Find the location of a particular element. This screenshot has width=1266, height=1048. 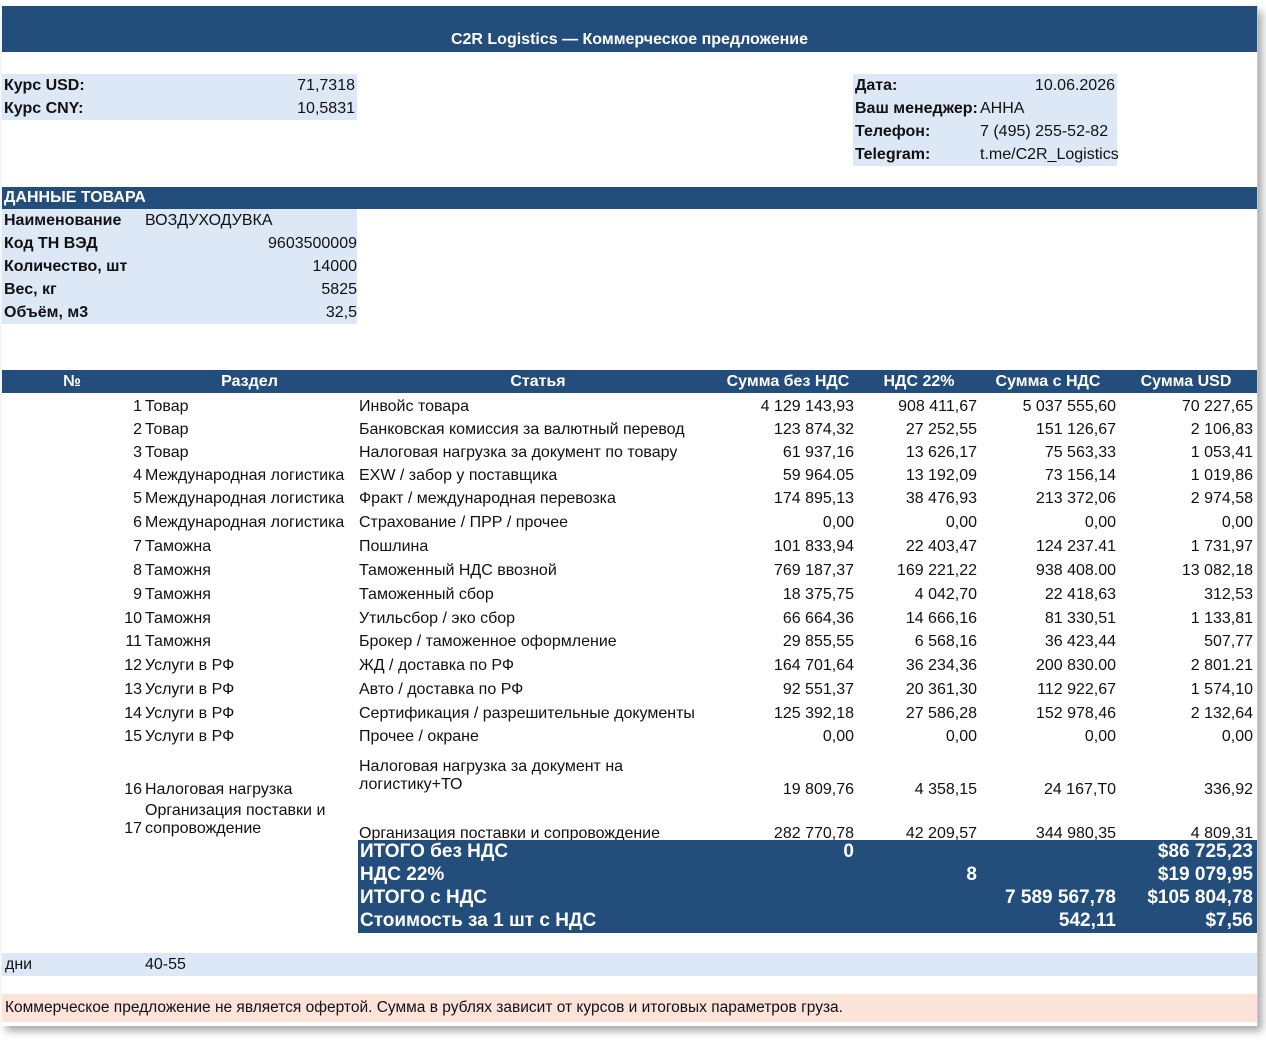

row-gross: 75 563,33 is located at coordinates (1080, 452).